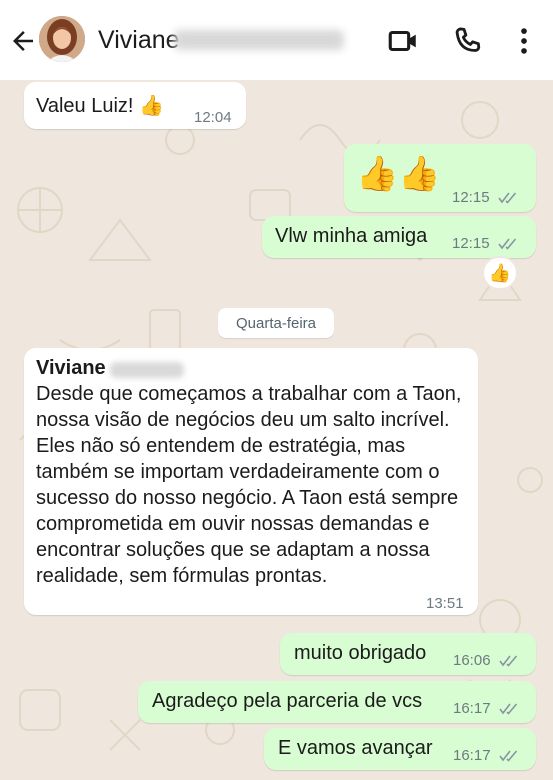 This screenshot has height=780, width=553. Describe the element at coordinates (355, 748) in the screenshot. I see `message-text: E vamos avançar` at that location.